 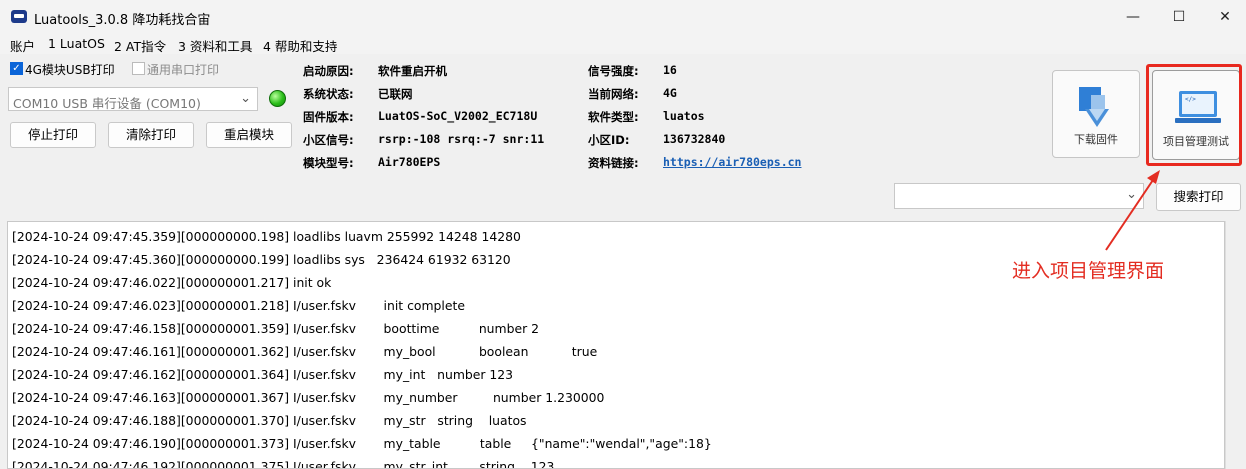 What do you see at coordinates (1132, 210) in the screenshot?
I see `annotation-arrow-icon` at bounding box center [1132, 210].